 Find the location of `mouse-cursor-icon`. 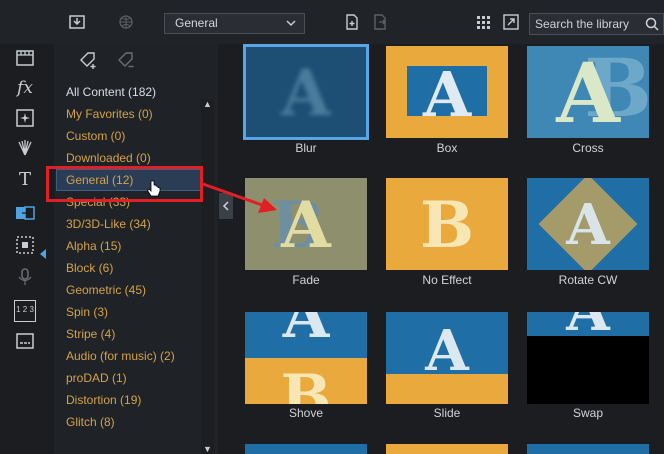

mouse-cursor-icon is located at coordinates (154, 192).